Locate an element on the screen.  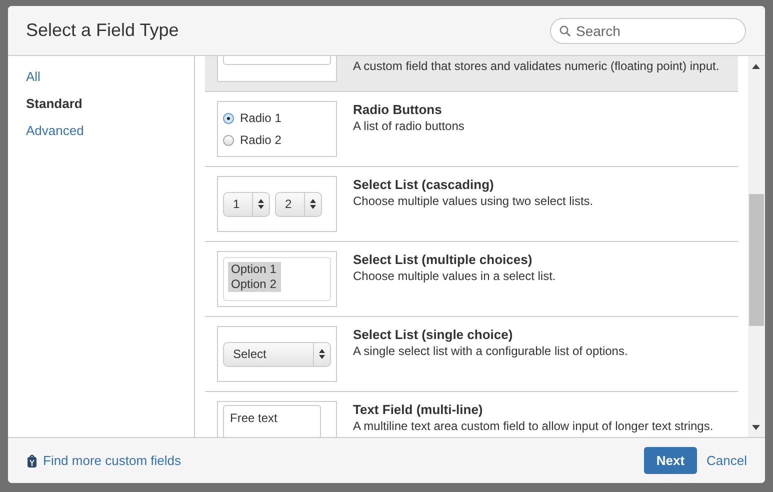
scroll-up-icon is located at coordinates (756, 66).